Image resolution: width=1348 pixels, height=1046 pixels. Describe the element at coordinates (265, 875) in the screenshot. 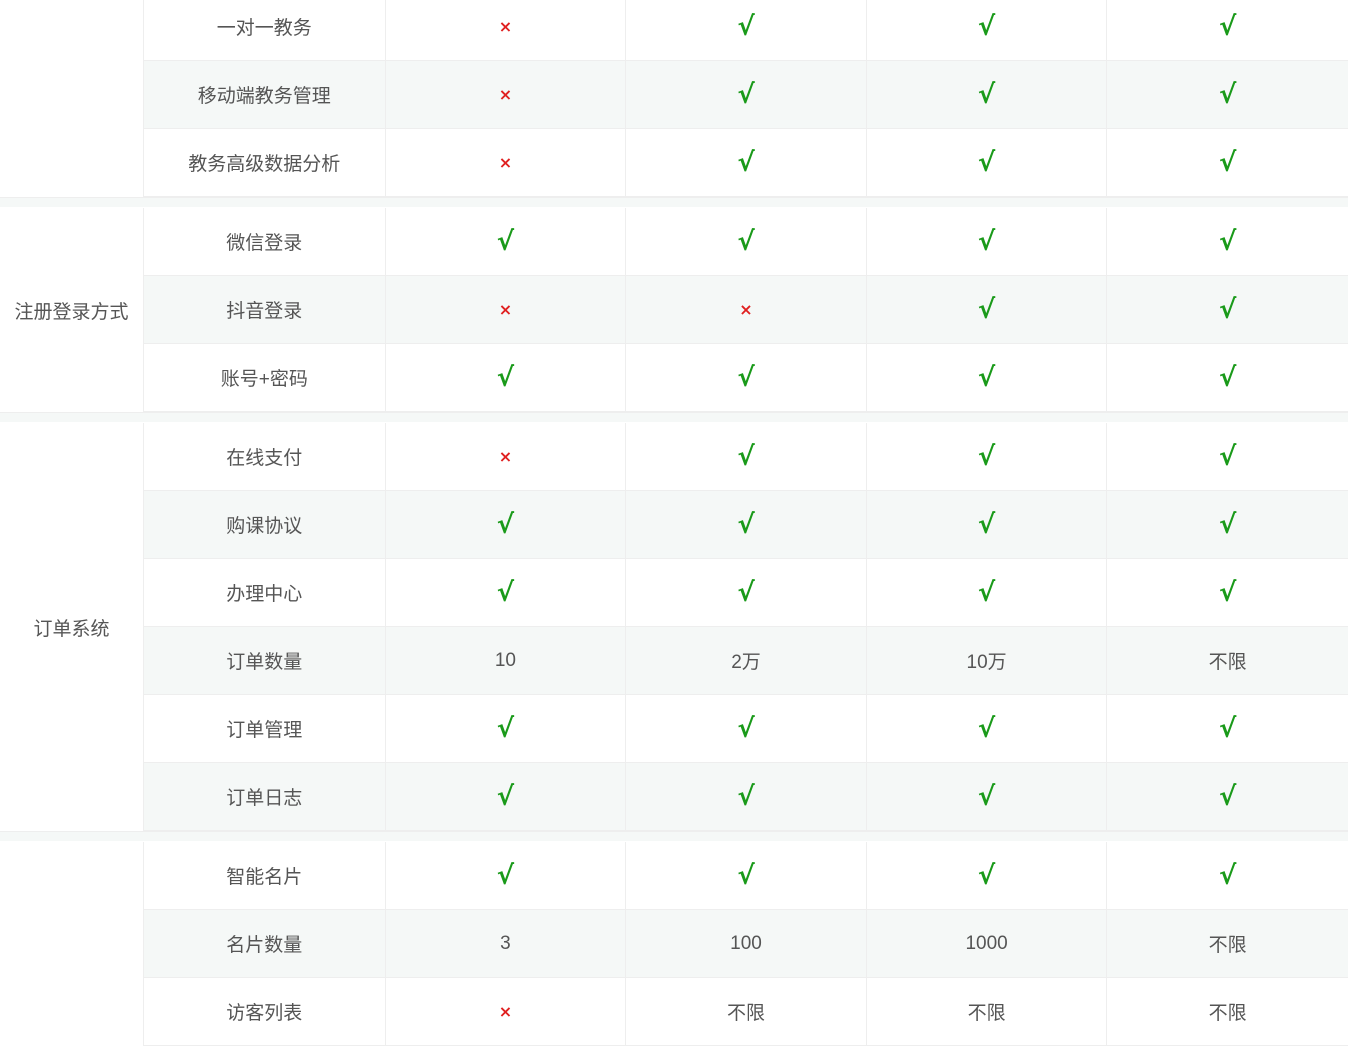

I see `feature-name: 智能名片` at that location.